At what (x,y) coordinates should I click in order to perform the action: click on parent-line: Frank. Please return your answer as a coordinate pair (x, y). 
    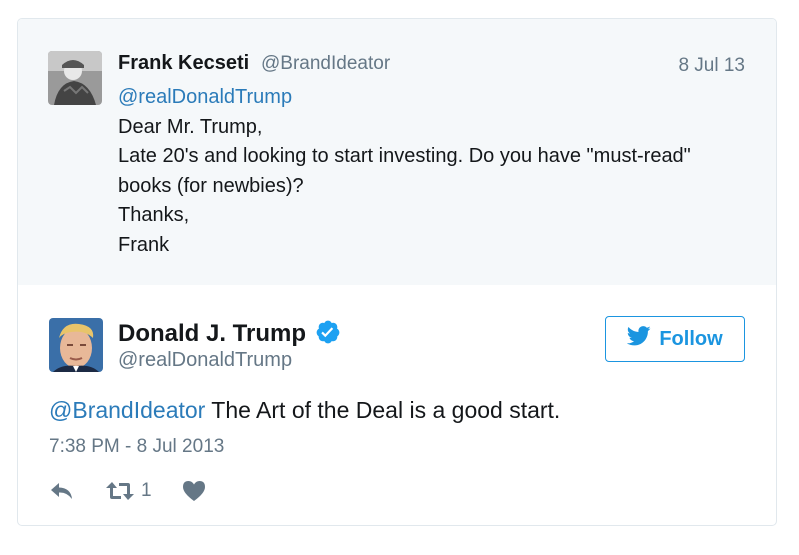
    Looking at the image, I should click on (144, 244).